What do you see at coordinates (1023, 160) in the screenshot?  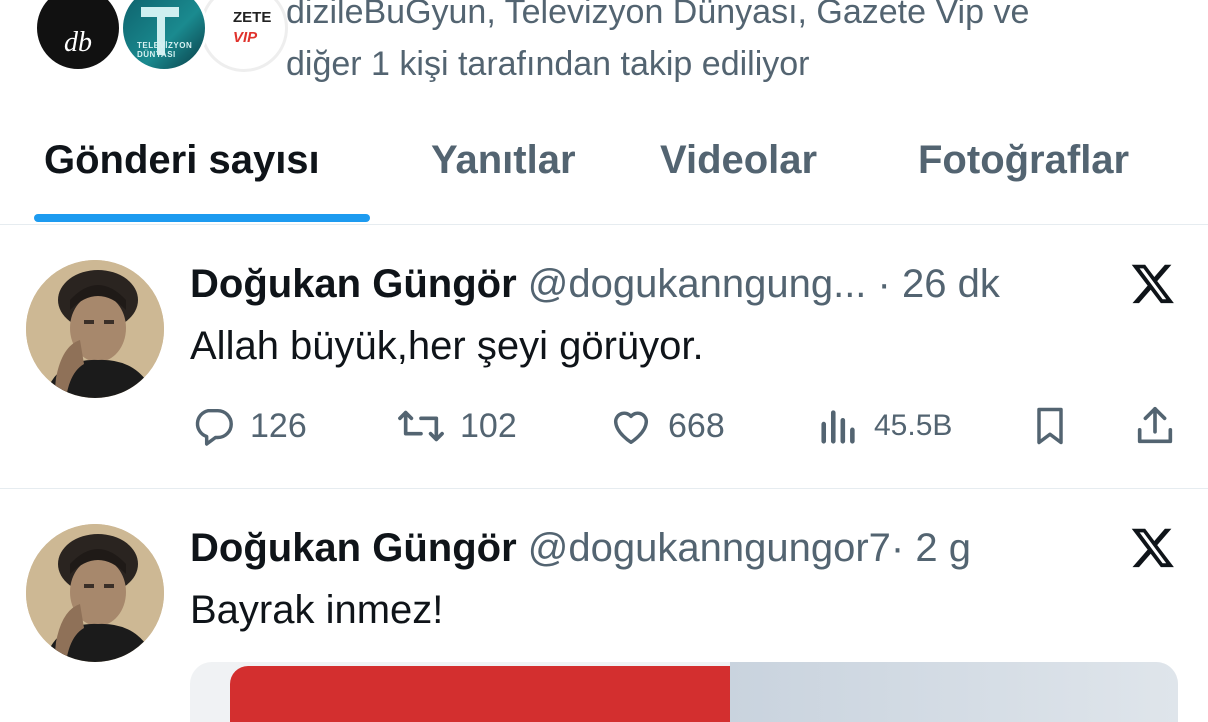 I see `tab-photos: Fotoğraflar` at bounding box center [1023, 160].